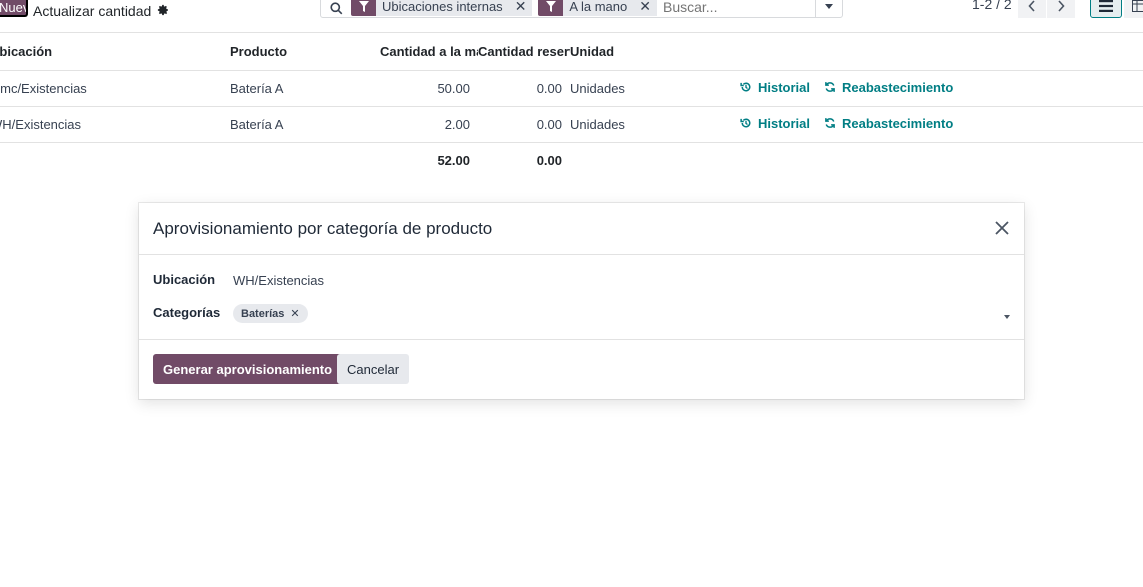 This screenshot has width=1143, height=587. I want to click on generate-replenishment-button: Generar aprovisionamiento, so click(248, 369).